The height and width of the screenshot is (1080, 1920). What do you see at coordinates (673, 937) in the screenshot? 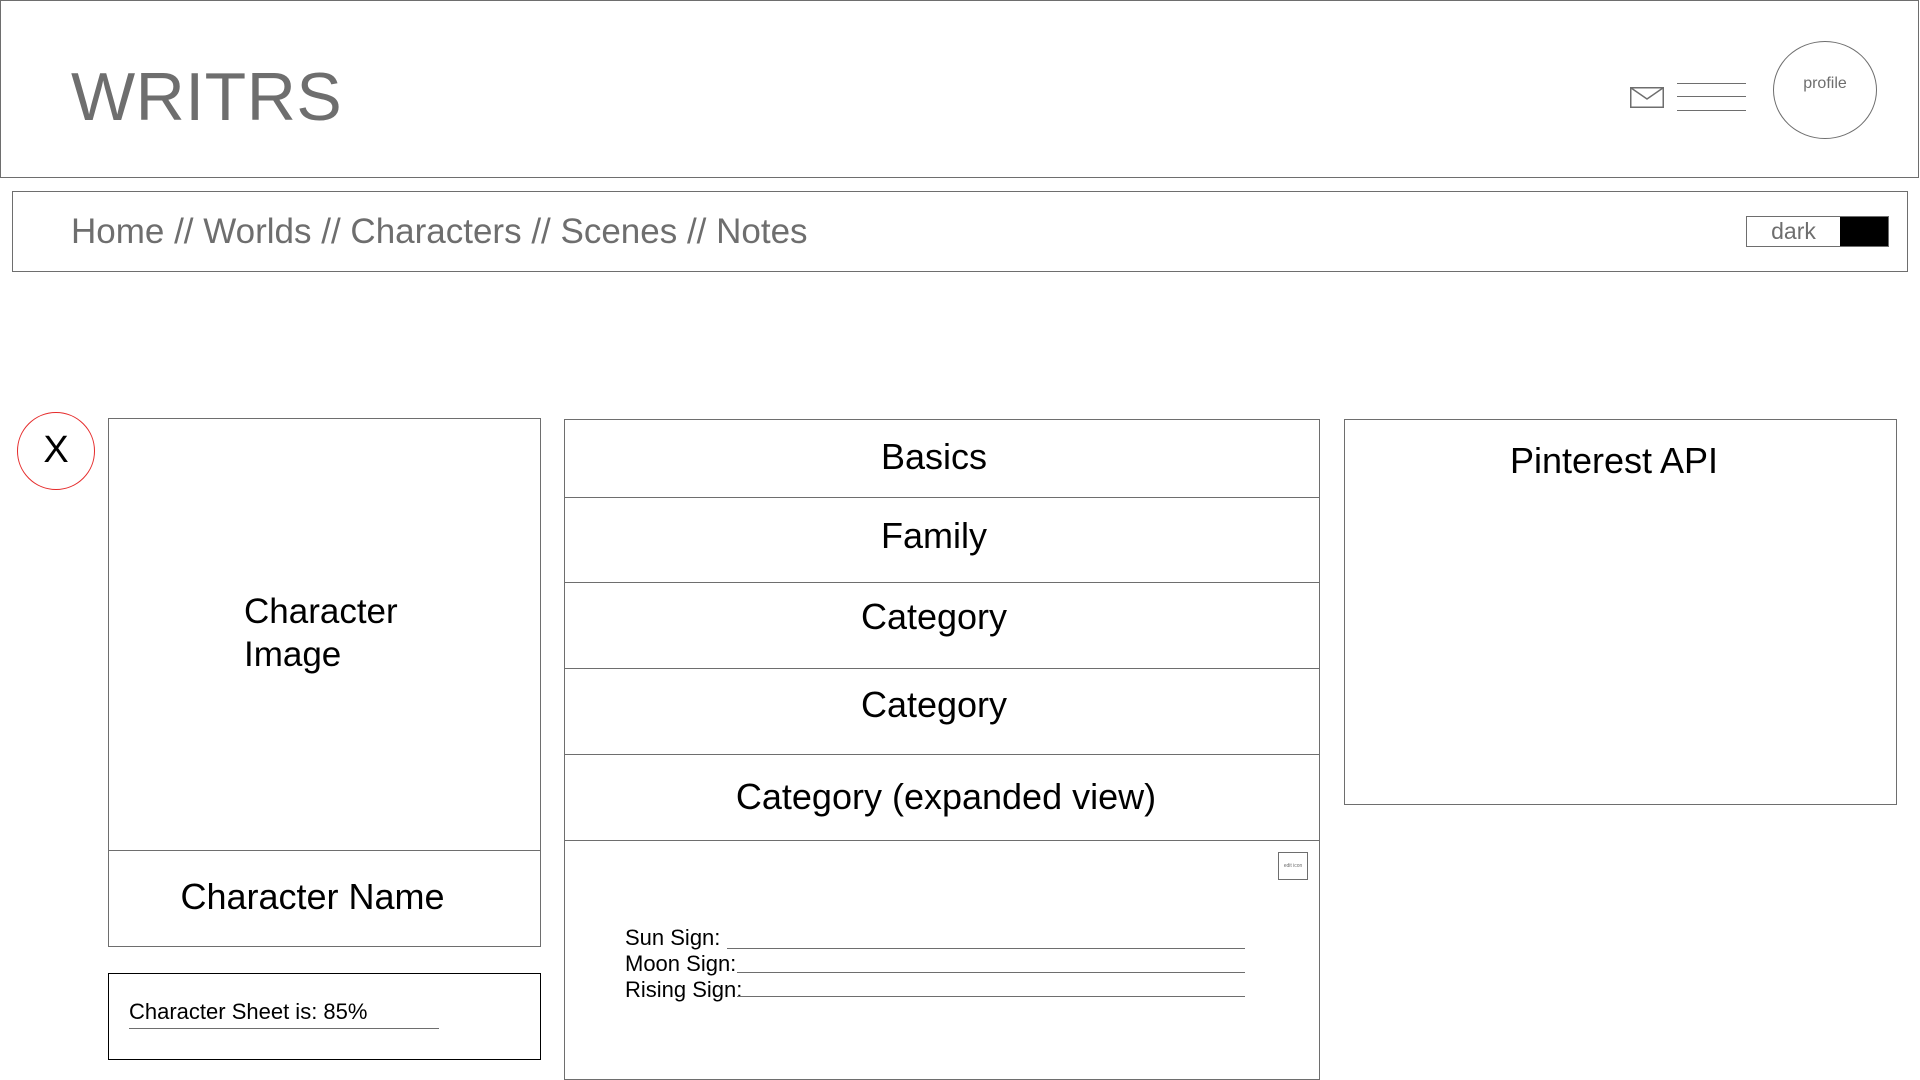
I see `sun-sign-label: Sun Sign:` at bounding box center [673, 937].